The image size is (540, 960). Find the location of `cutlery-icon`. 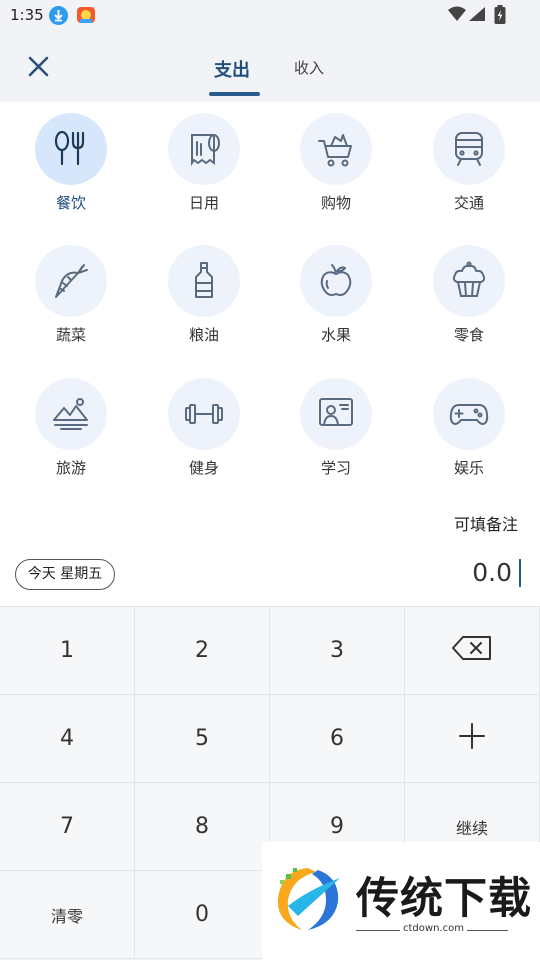

cutlery-icon is located at coordinates (71, 149).